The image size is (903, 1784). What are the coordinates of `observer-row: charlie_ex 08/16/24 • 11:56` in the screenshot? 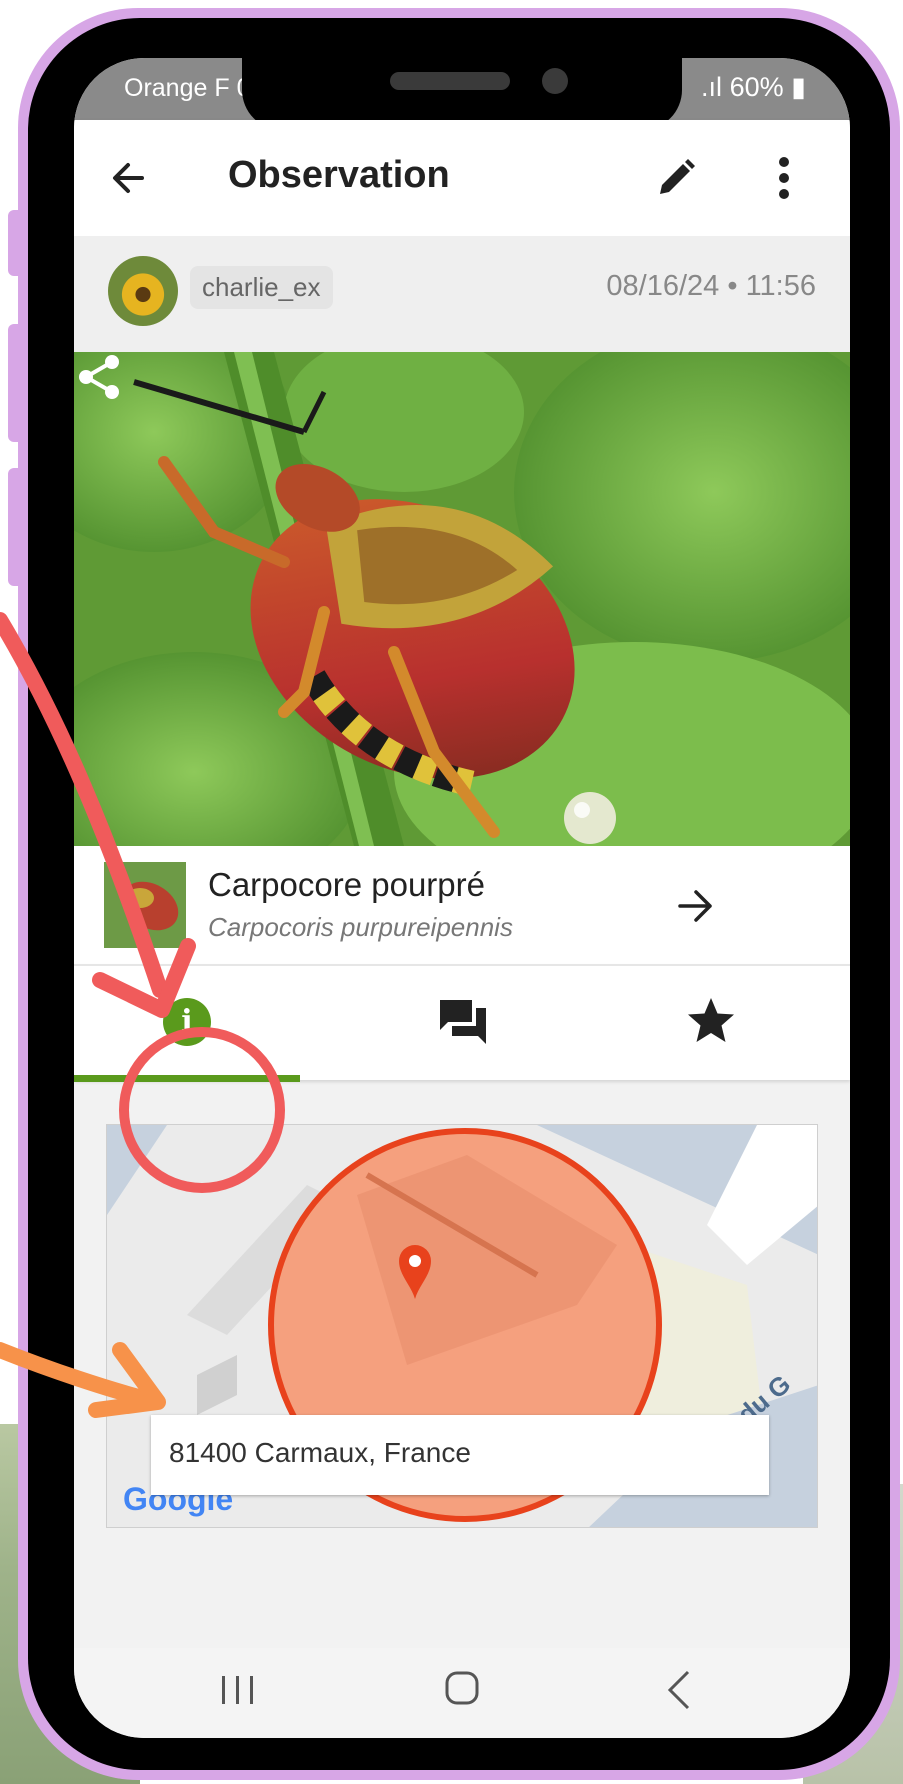 It's located at (462, 294).